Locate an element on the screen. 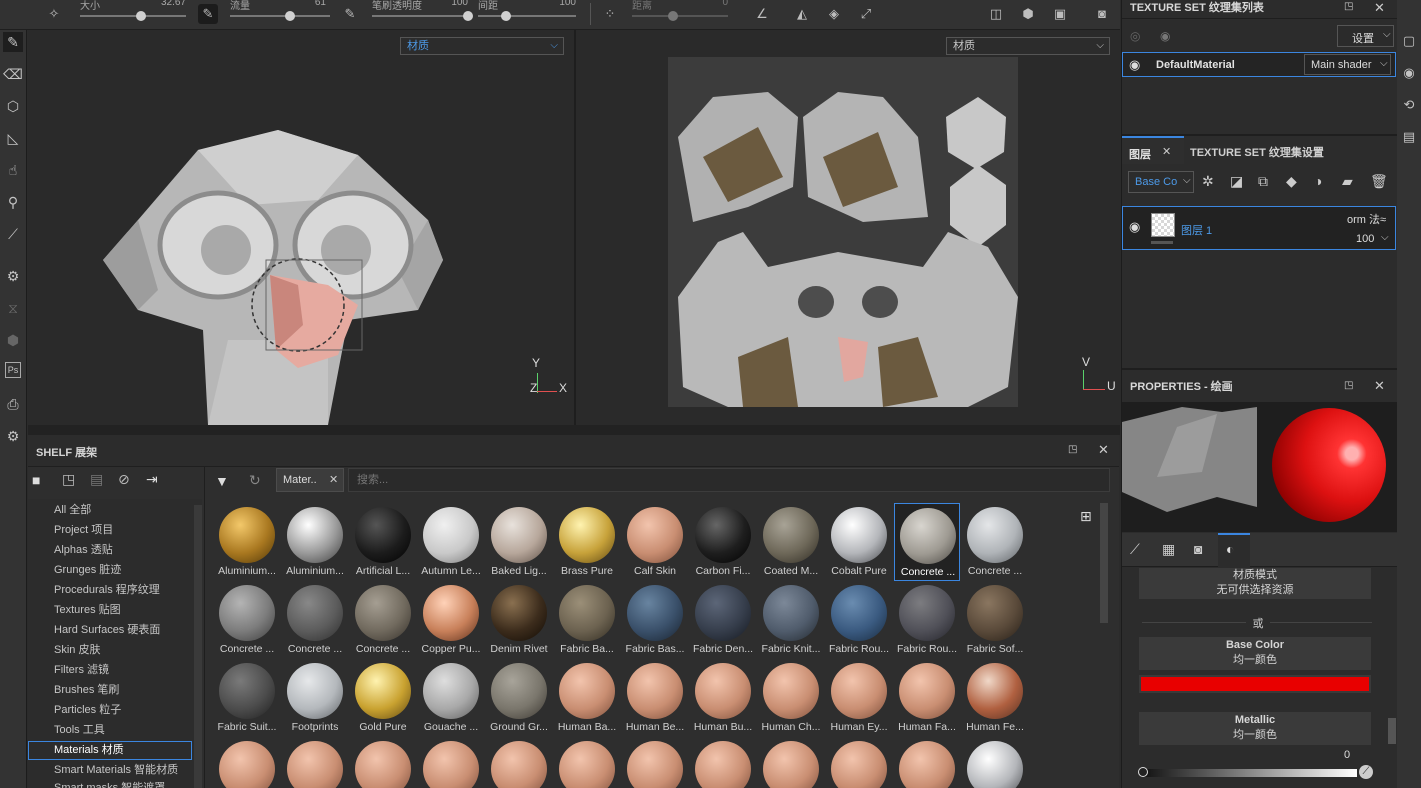 The height and width of the screenshot is (788, 1421). maximize-icon: ◳ is located at coordinates (1348, 385).